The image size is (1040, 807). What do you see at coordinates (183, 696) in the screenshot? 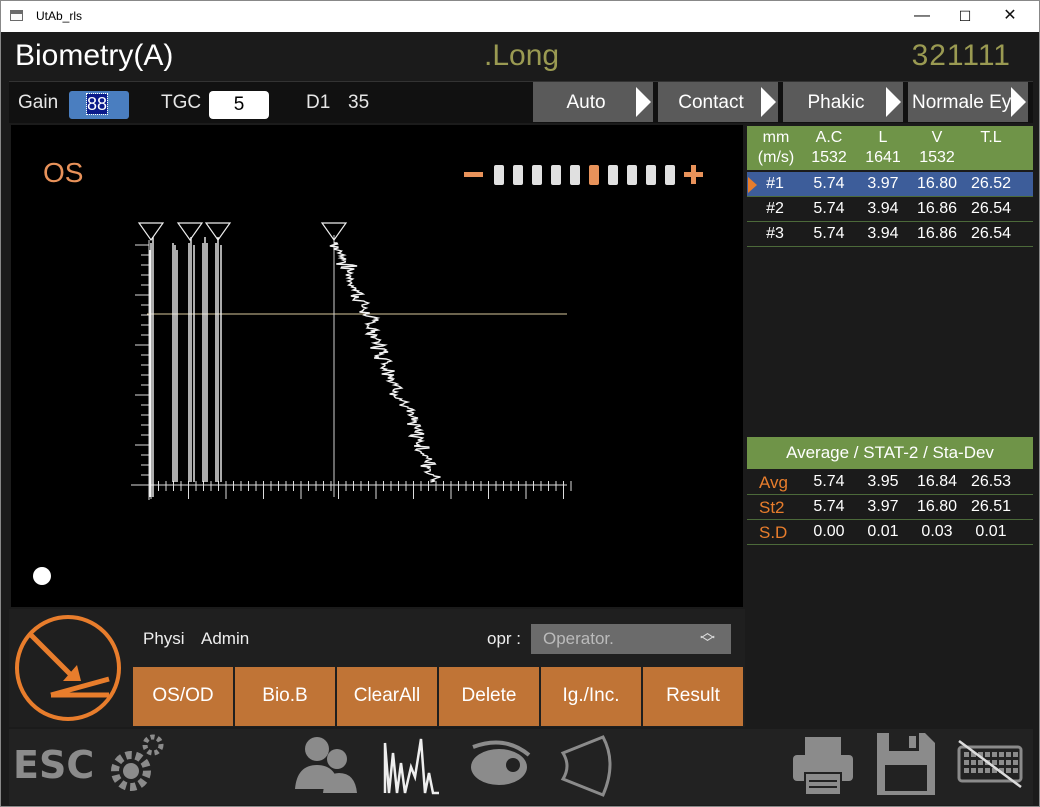
I see `os-od-button: OS/OD` at bounding box center [183, 696].